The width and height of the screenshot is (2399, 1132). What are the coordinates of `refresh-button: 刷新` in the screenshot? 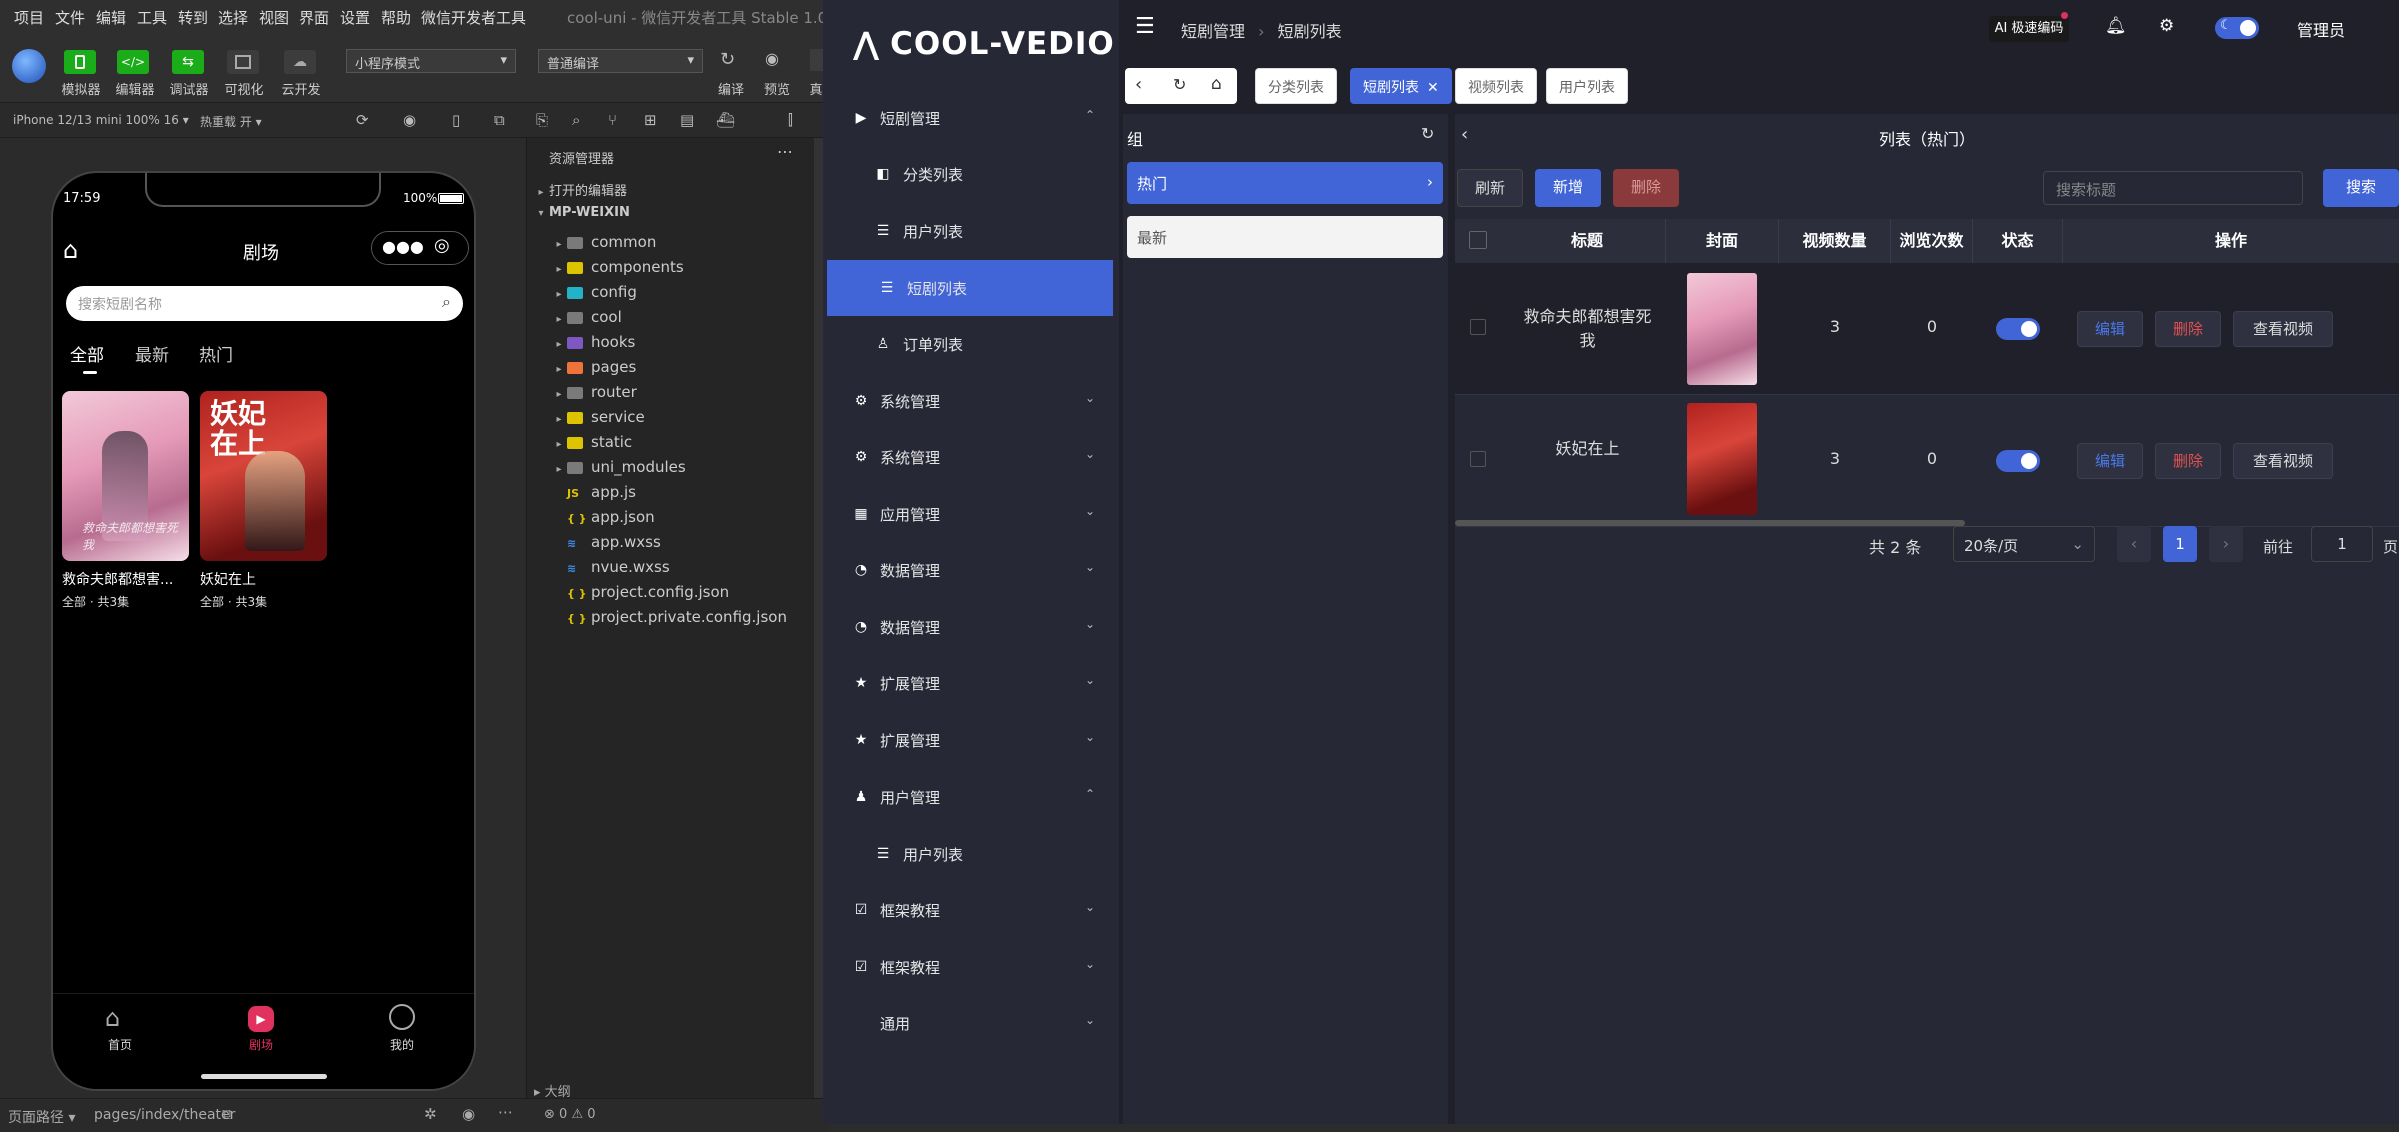 It's located at (1490, 188).